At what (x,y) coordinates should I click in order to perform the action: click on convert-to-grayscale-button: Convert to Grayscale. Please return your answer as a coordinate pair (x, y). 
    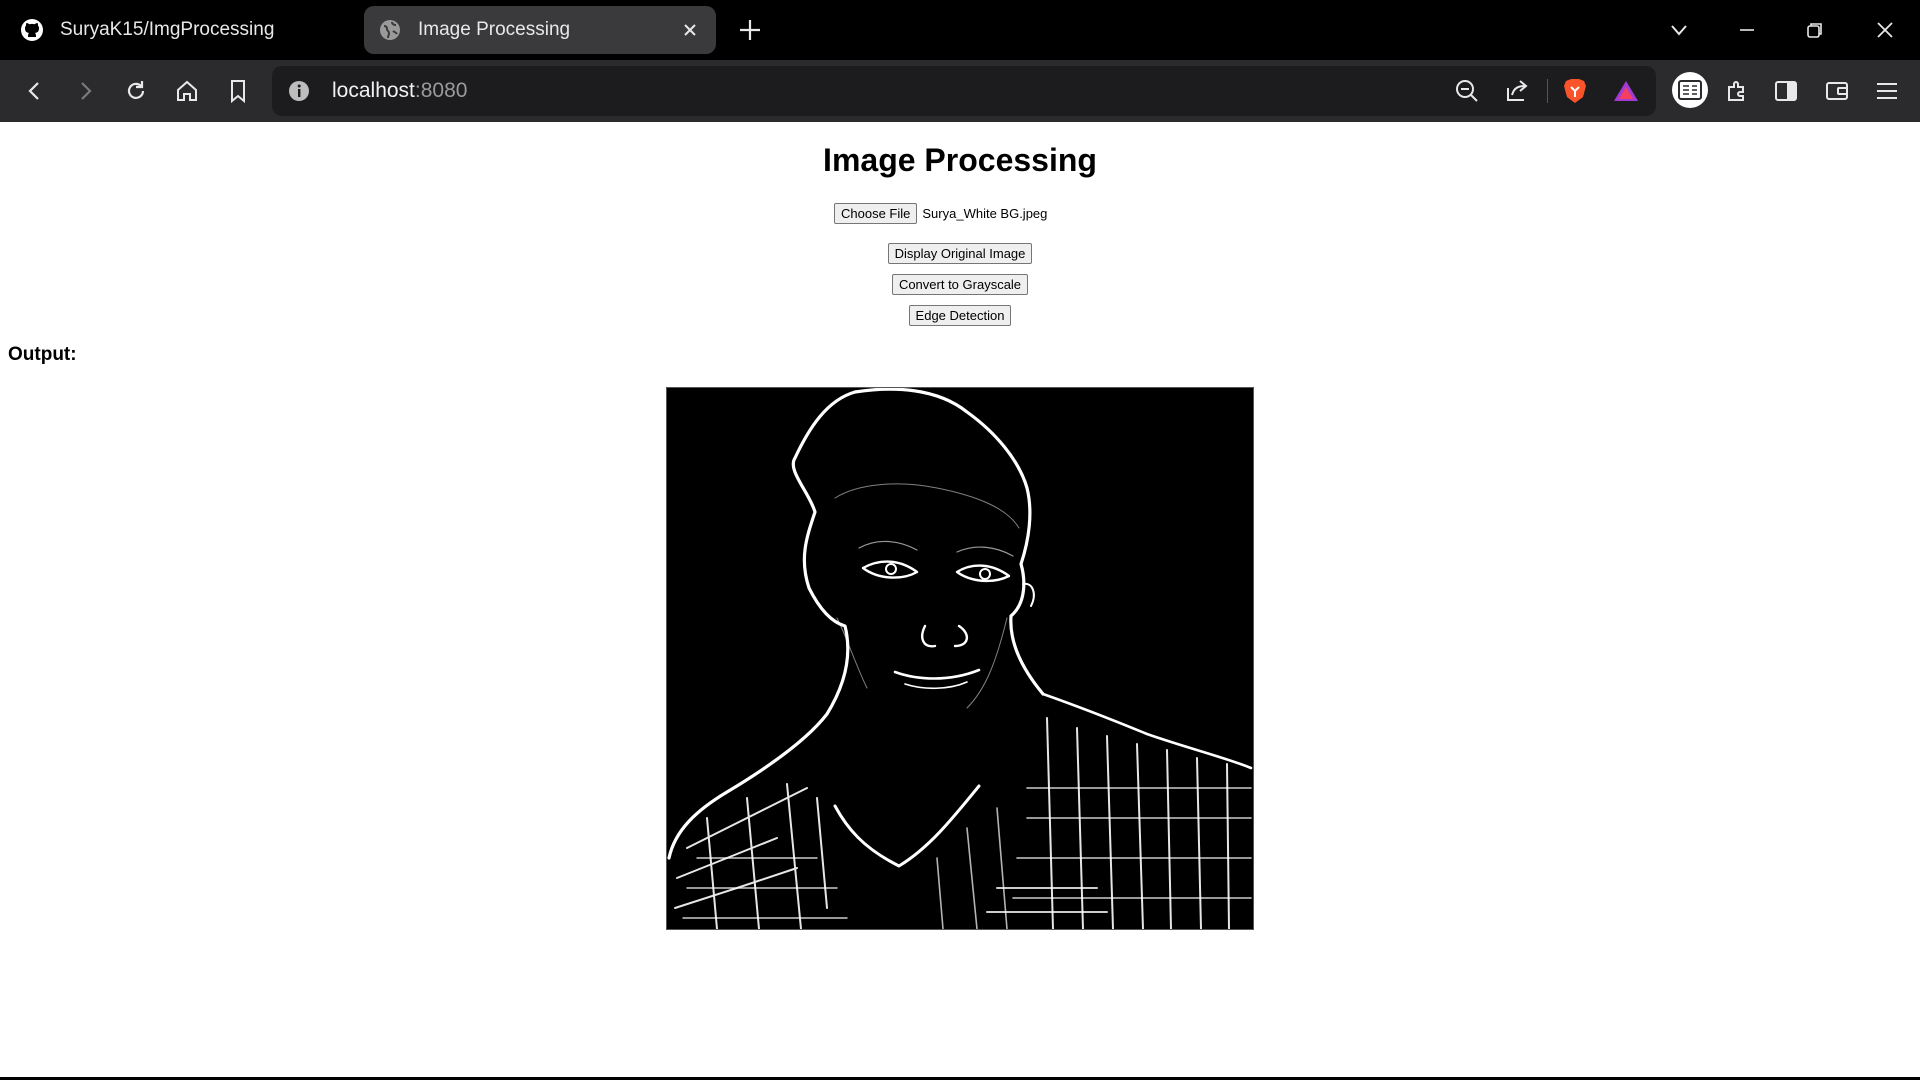
    Looking at the image, I should click on (960, 284).